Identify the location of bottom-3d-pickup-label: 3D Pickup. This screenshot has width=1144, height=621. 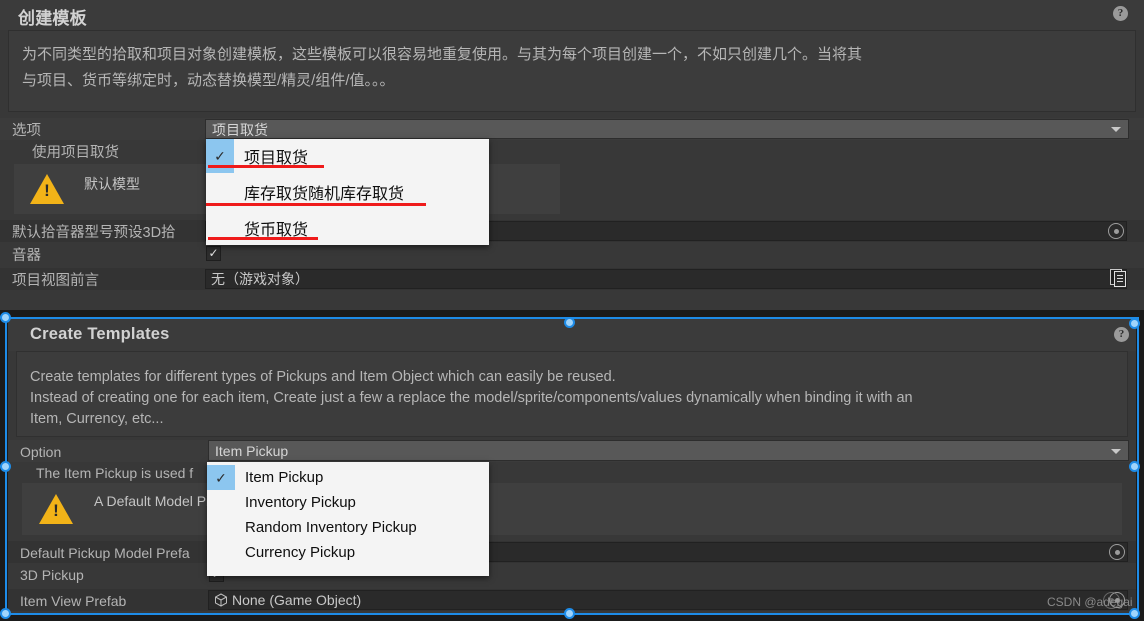
(52, 575).